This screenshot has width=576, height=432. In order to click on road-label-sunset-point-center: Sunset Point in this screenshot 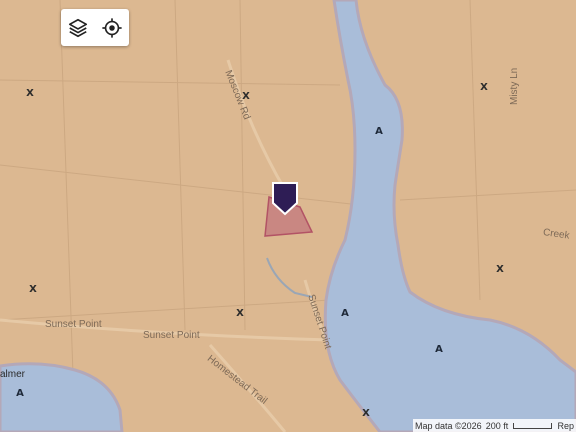, I will do `click(171, 335)`.